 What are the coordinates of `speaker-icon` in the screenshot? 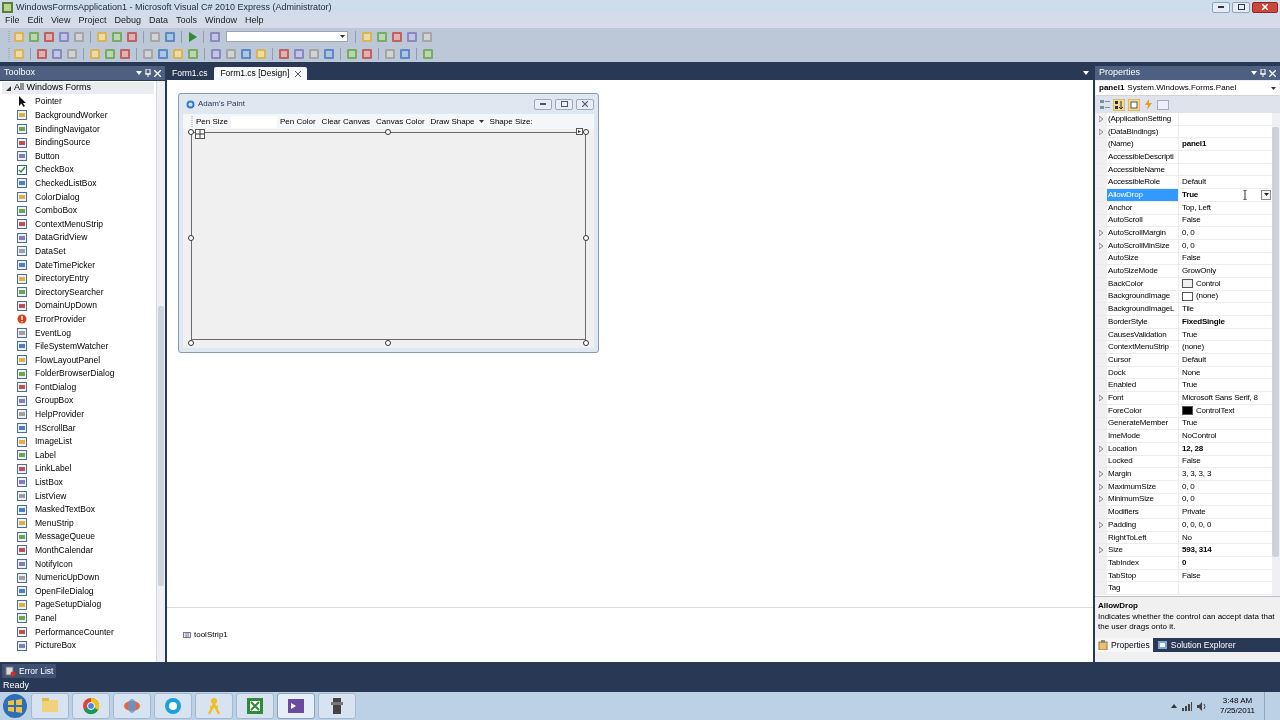 It's located at (1202, 706).